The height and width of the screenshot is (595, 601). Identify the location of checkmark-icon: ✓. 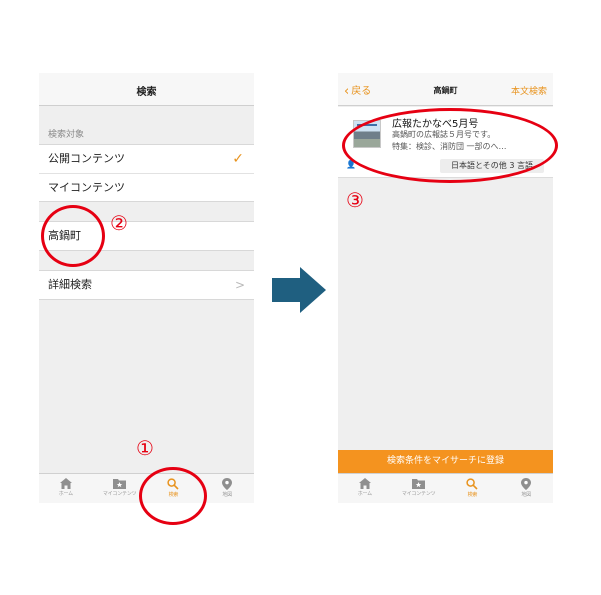
(238, 159).